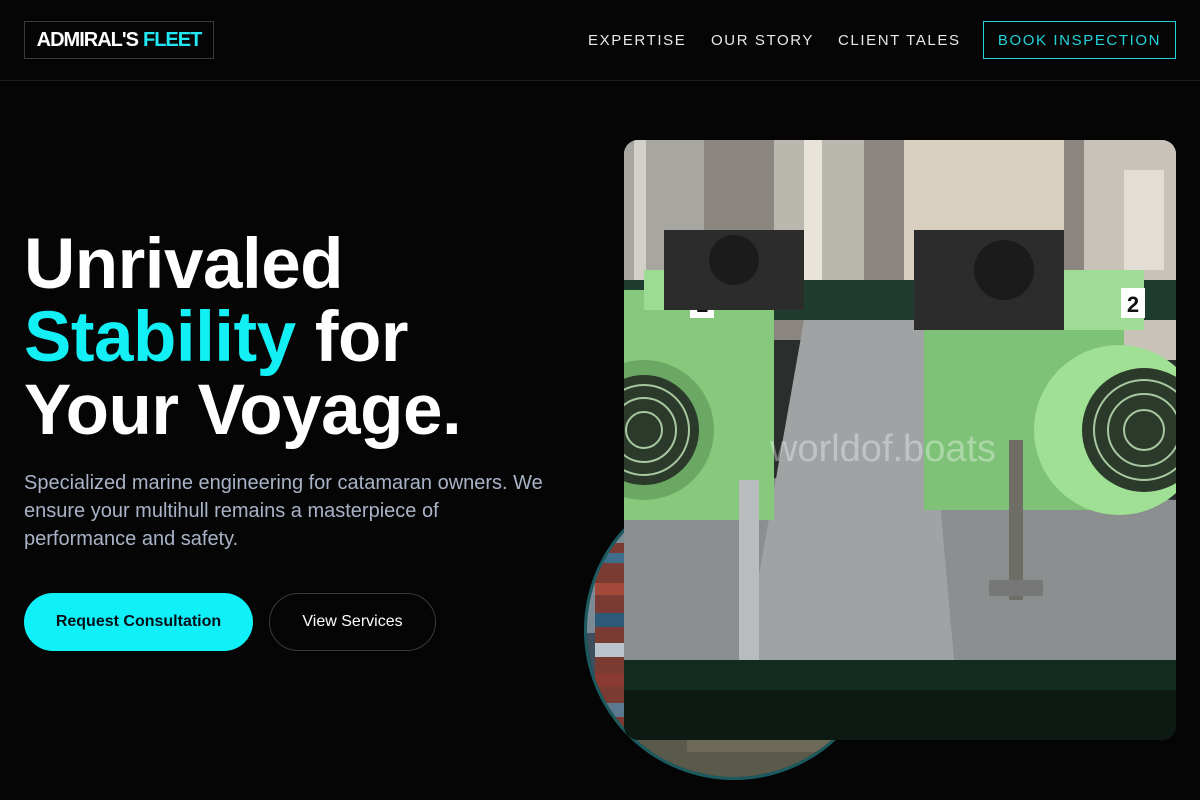 The image size is (1200, 800). Describe the element at coordinates (172, 39) in the screenshot. I see `brand-name-part2: FLEET` at that location.